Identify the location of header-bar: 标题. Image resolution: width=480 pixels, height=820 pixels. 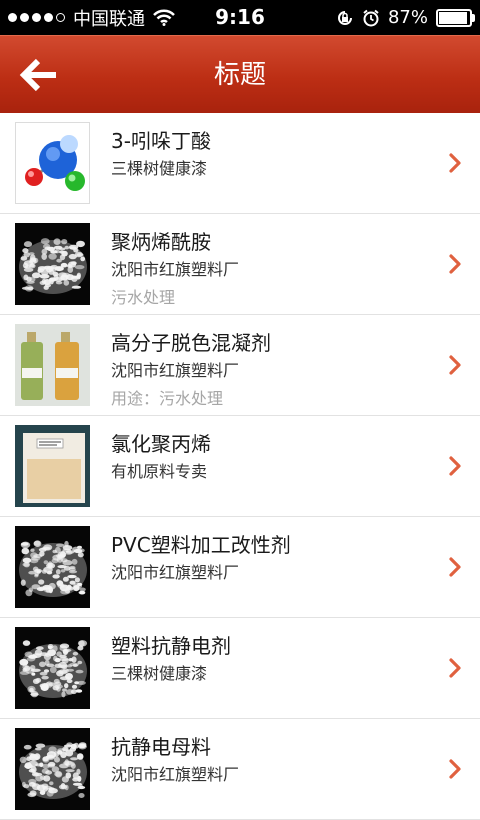
(240, 74).